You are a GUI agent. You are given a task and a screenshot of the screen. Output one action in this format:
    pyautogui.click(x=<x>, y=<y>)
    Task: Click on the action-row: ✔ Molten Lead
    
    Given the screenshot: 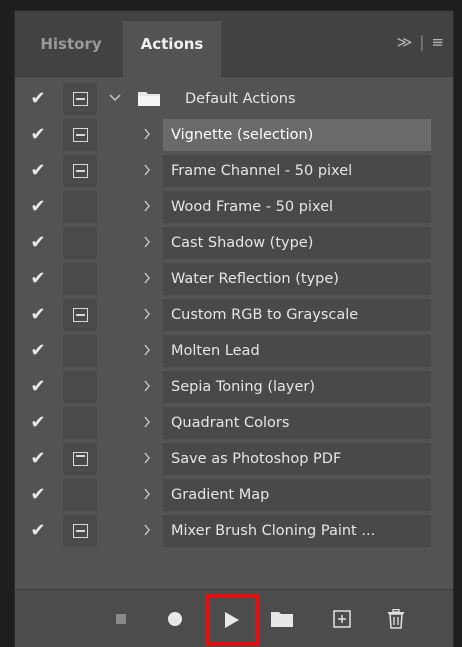 What is the action you would take?
    pyautogui.click(x=234, y=351)
    